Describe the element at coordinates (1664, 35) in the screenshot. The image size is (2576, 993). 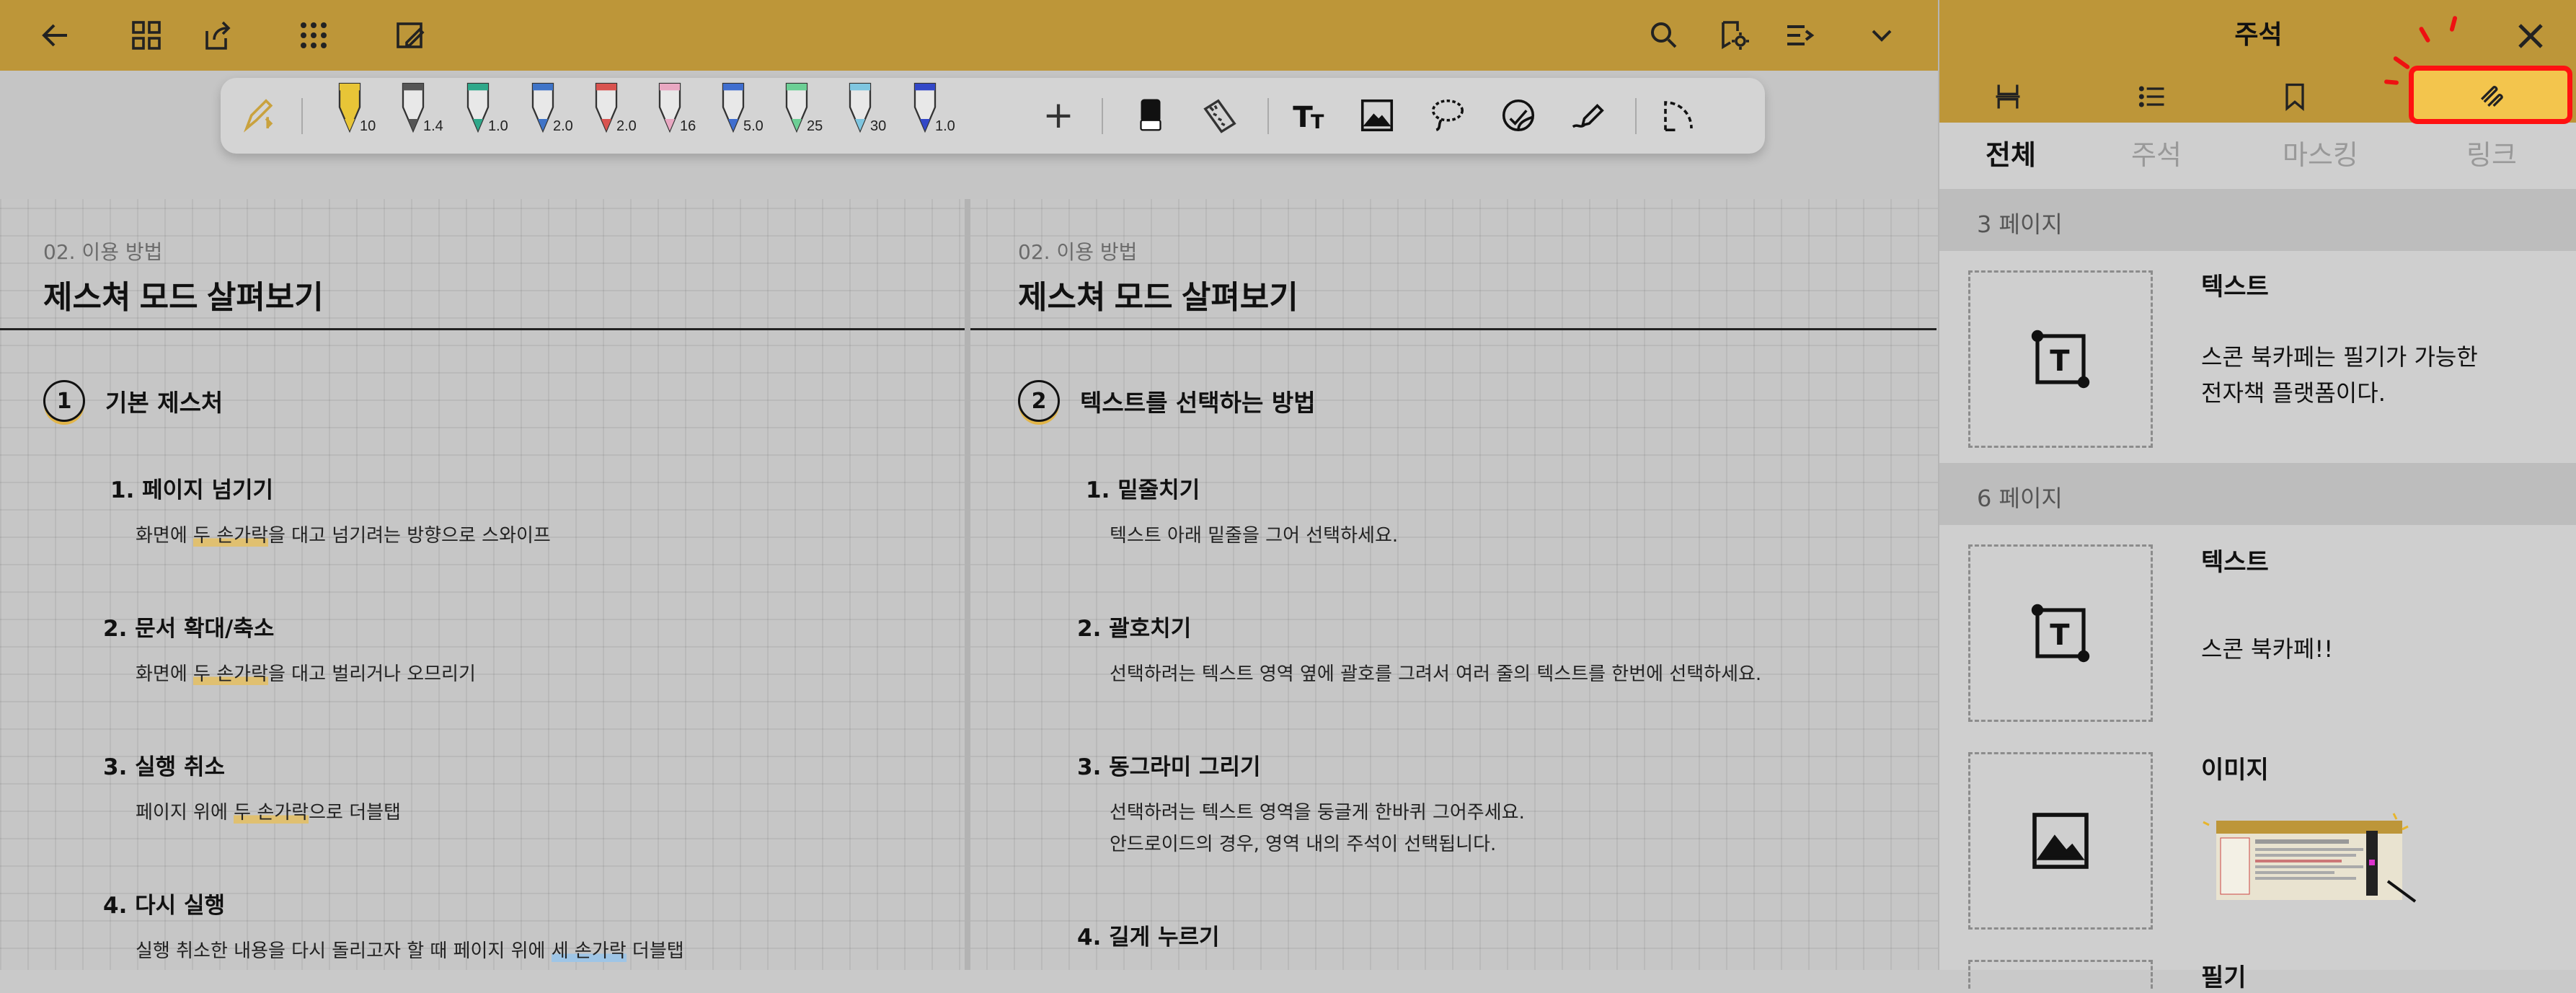
I see `search-icon` at that location.